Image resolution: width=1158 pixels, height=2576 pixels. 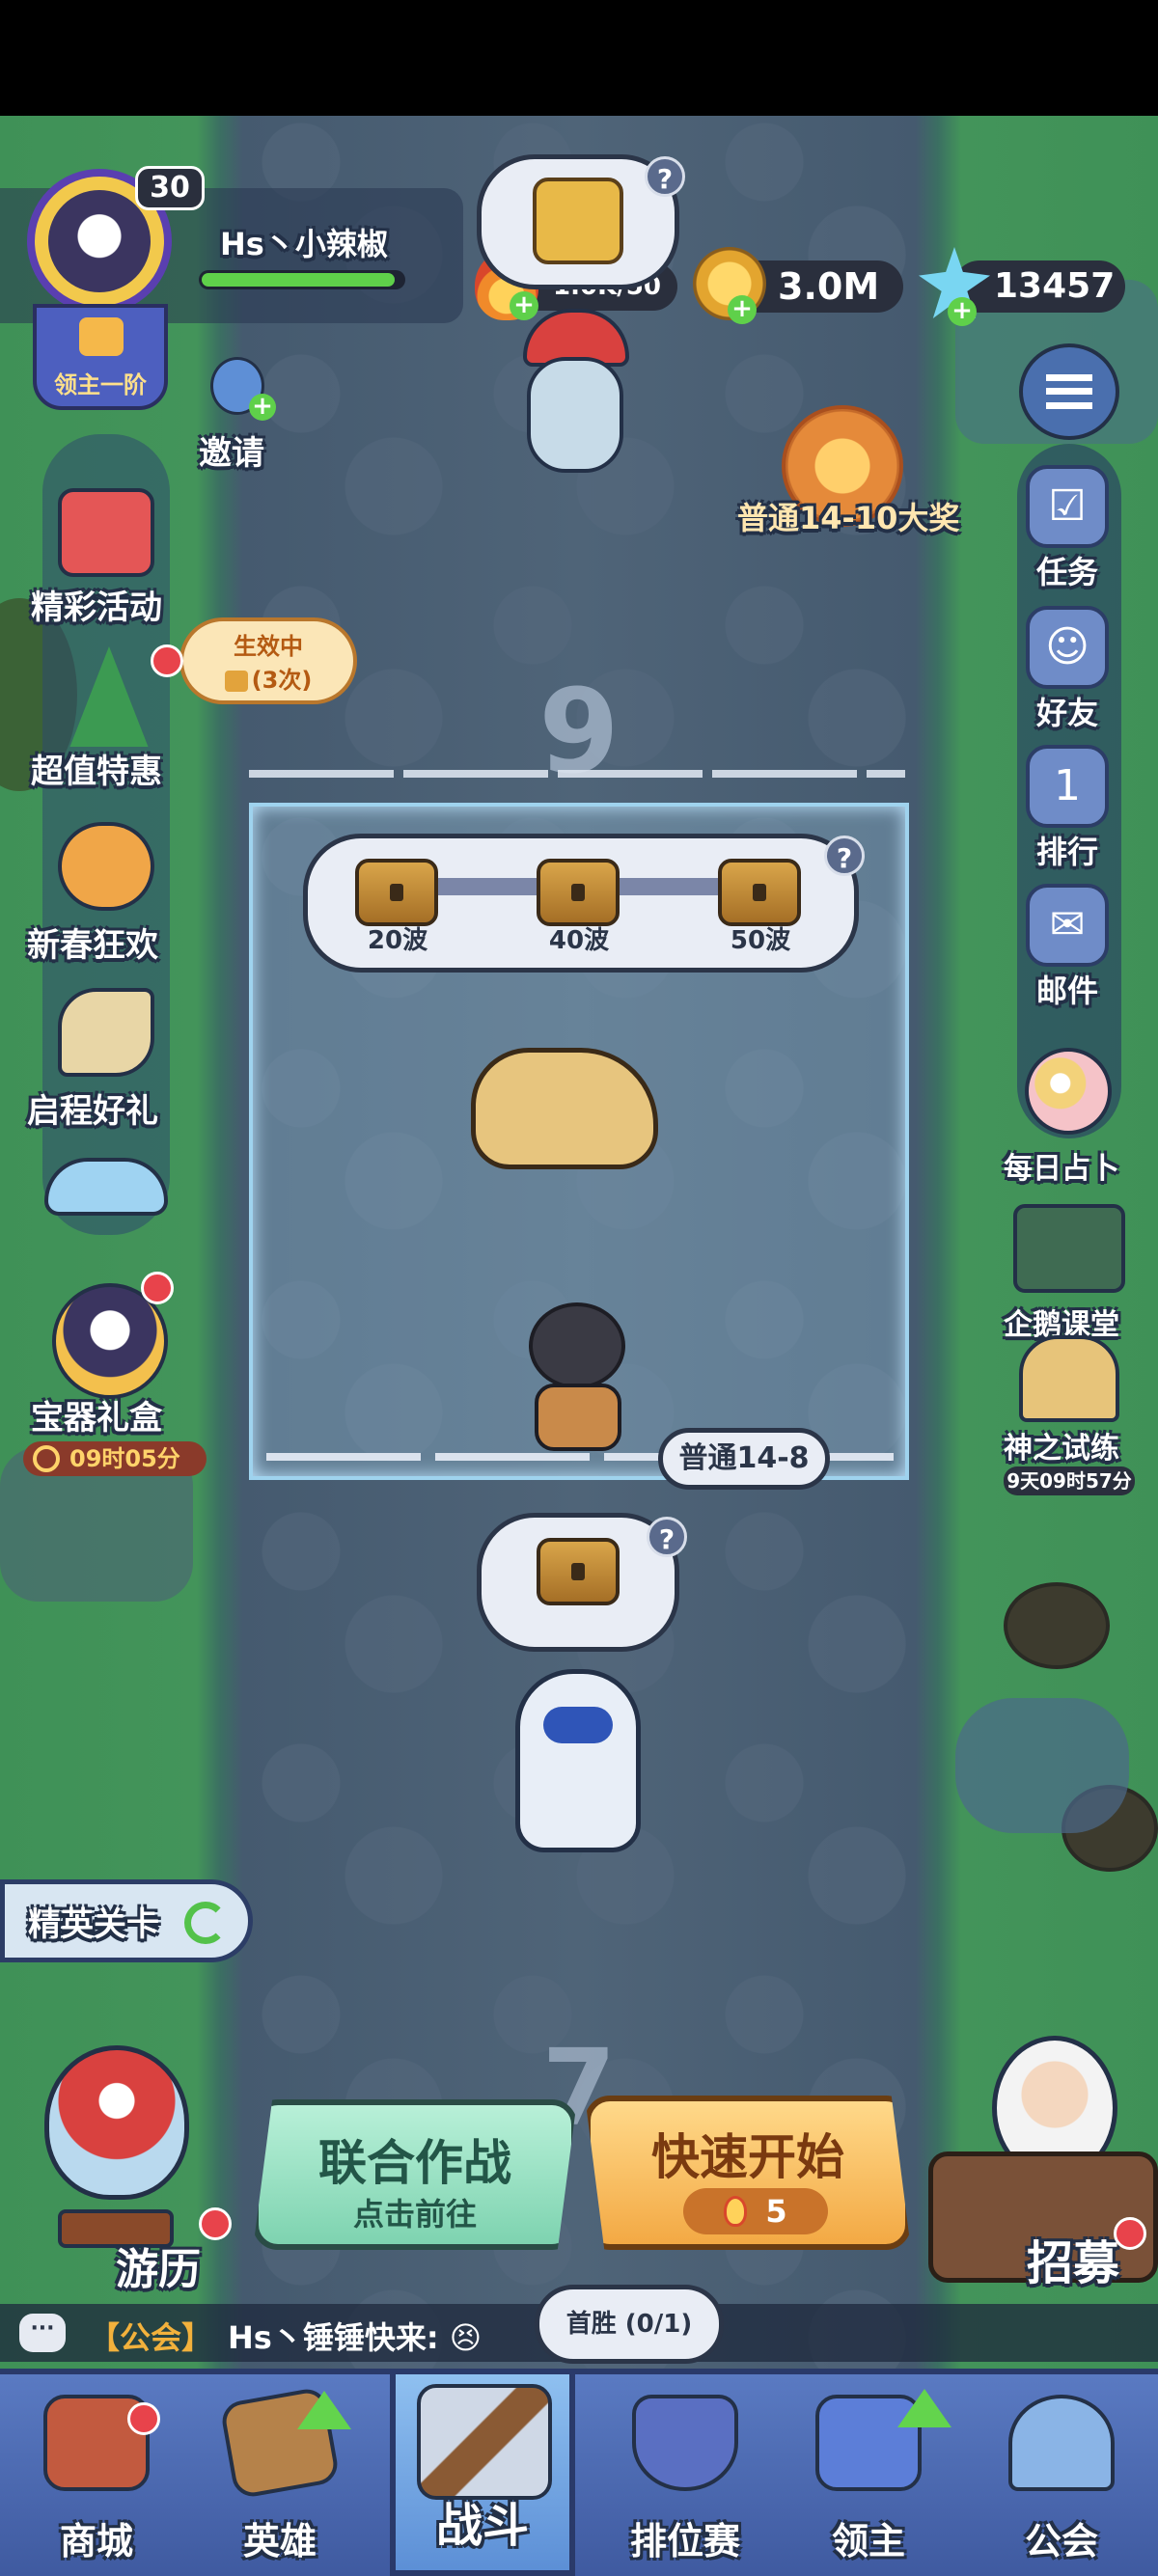 What do you see at coordinates (1073, 2263) in the screenshot?
I see `recruit-label: 招募` at bounding box center [1073, 2263].